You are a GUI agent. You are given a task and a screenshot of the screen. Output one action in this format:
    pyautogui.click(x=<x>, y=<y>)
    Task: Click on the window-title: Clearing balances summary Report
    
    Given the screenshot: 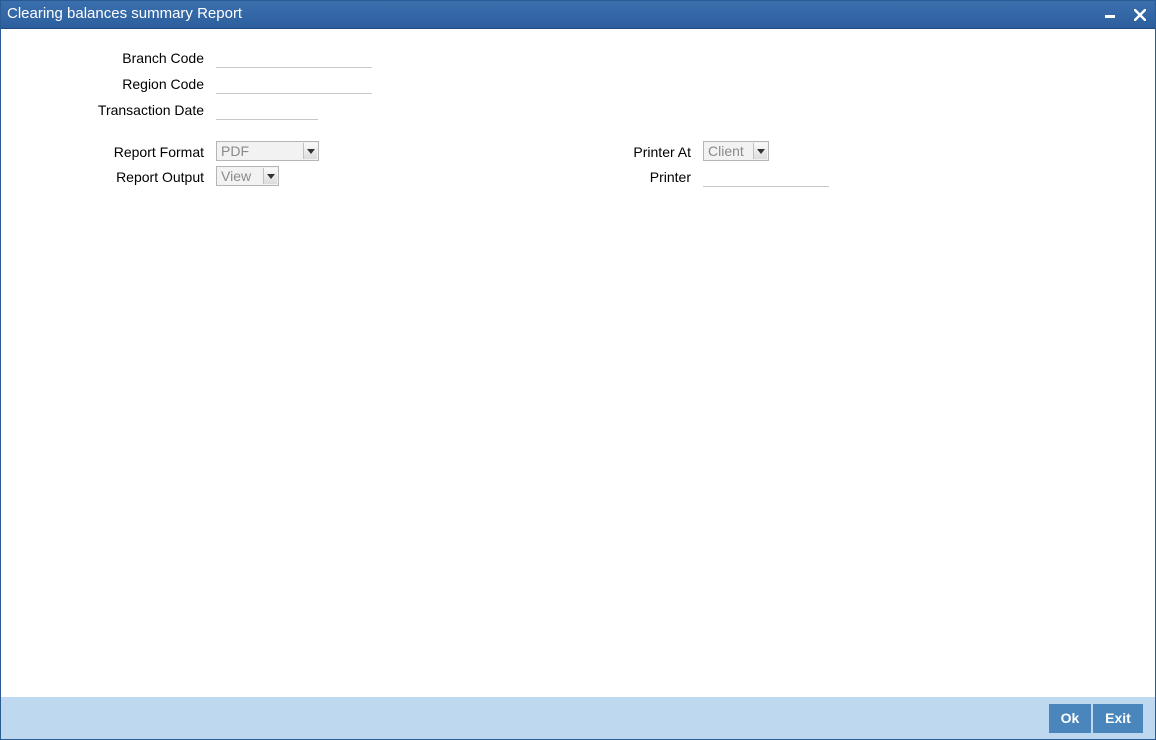 What is the action you would take?
    pyautogui.click(x=125, y=13)
    